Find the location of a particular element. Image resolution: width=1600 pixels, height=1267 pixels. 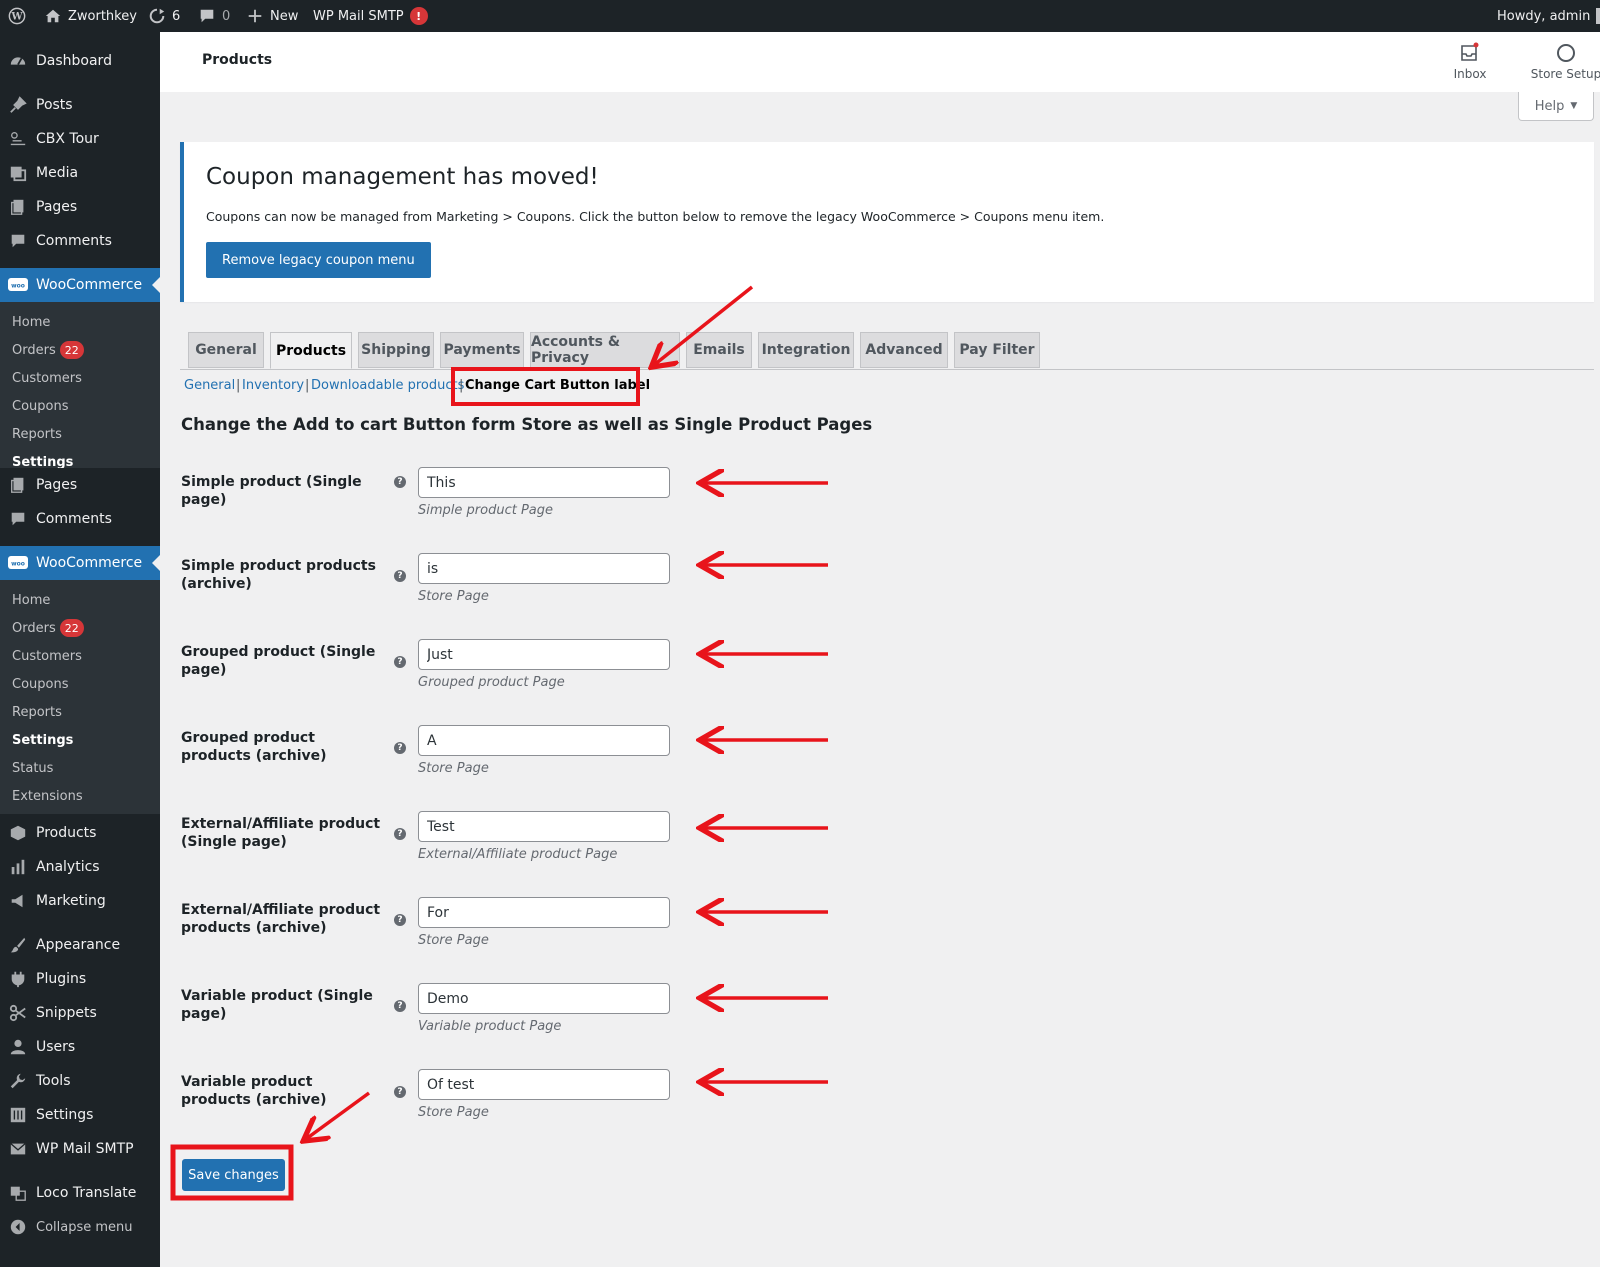

simple-single-input is located at coordinates (544, 482).